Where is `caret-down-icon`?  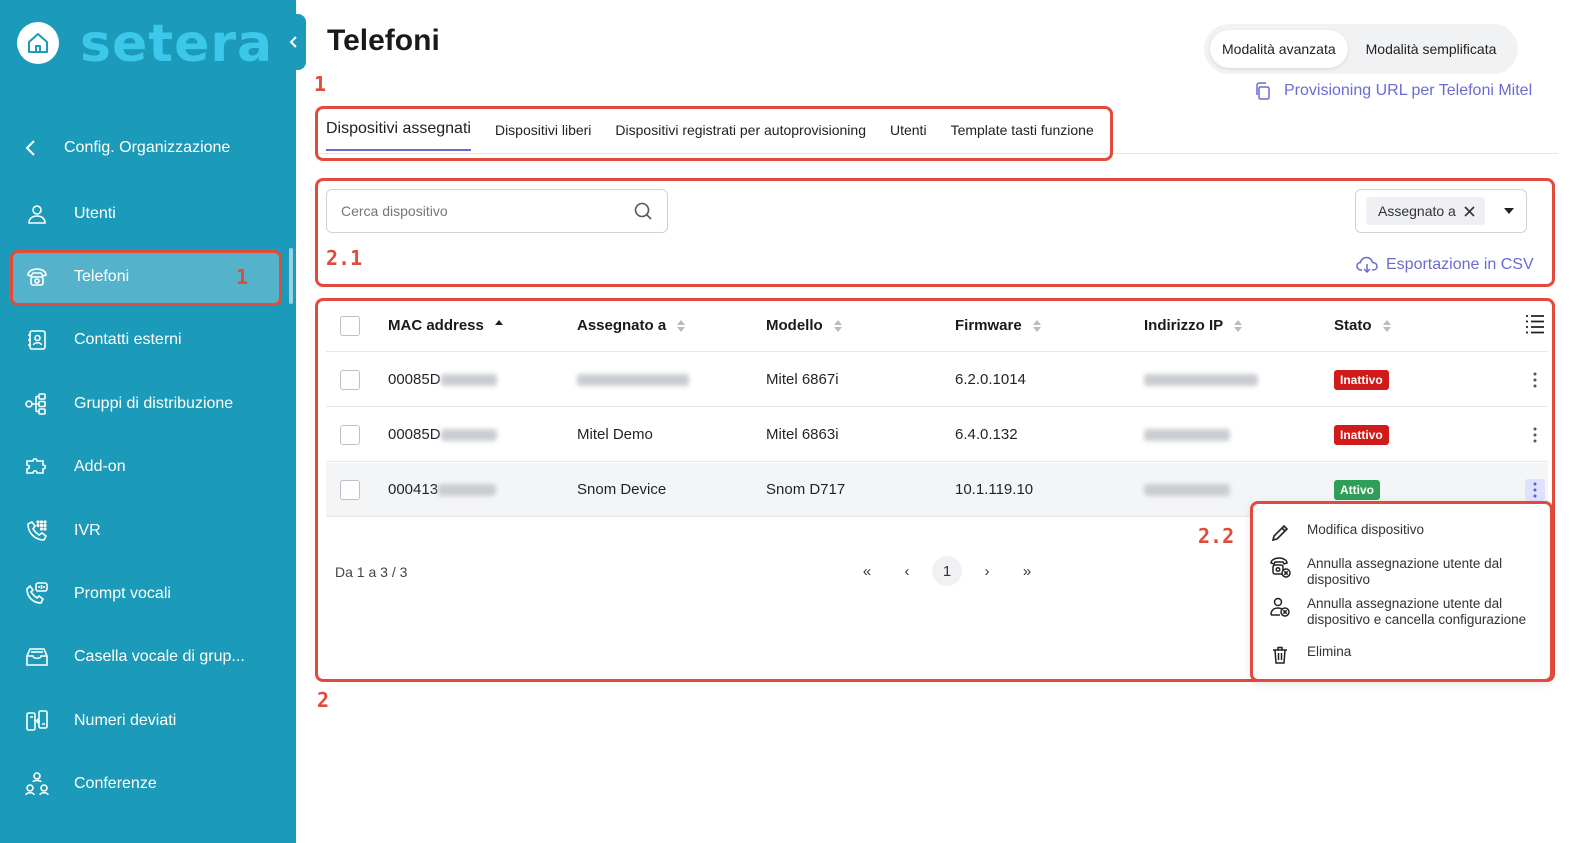
caret-down-icon is located at coordinates (1509, 211).